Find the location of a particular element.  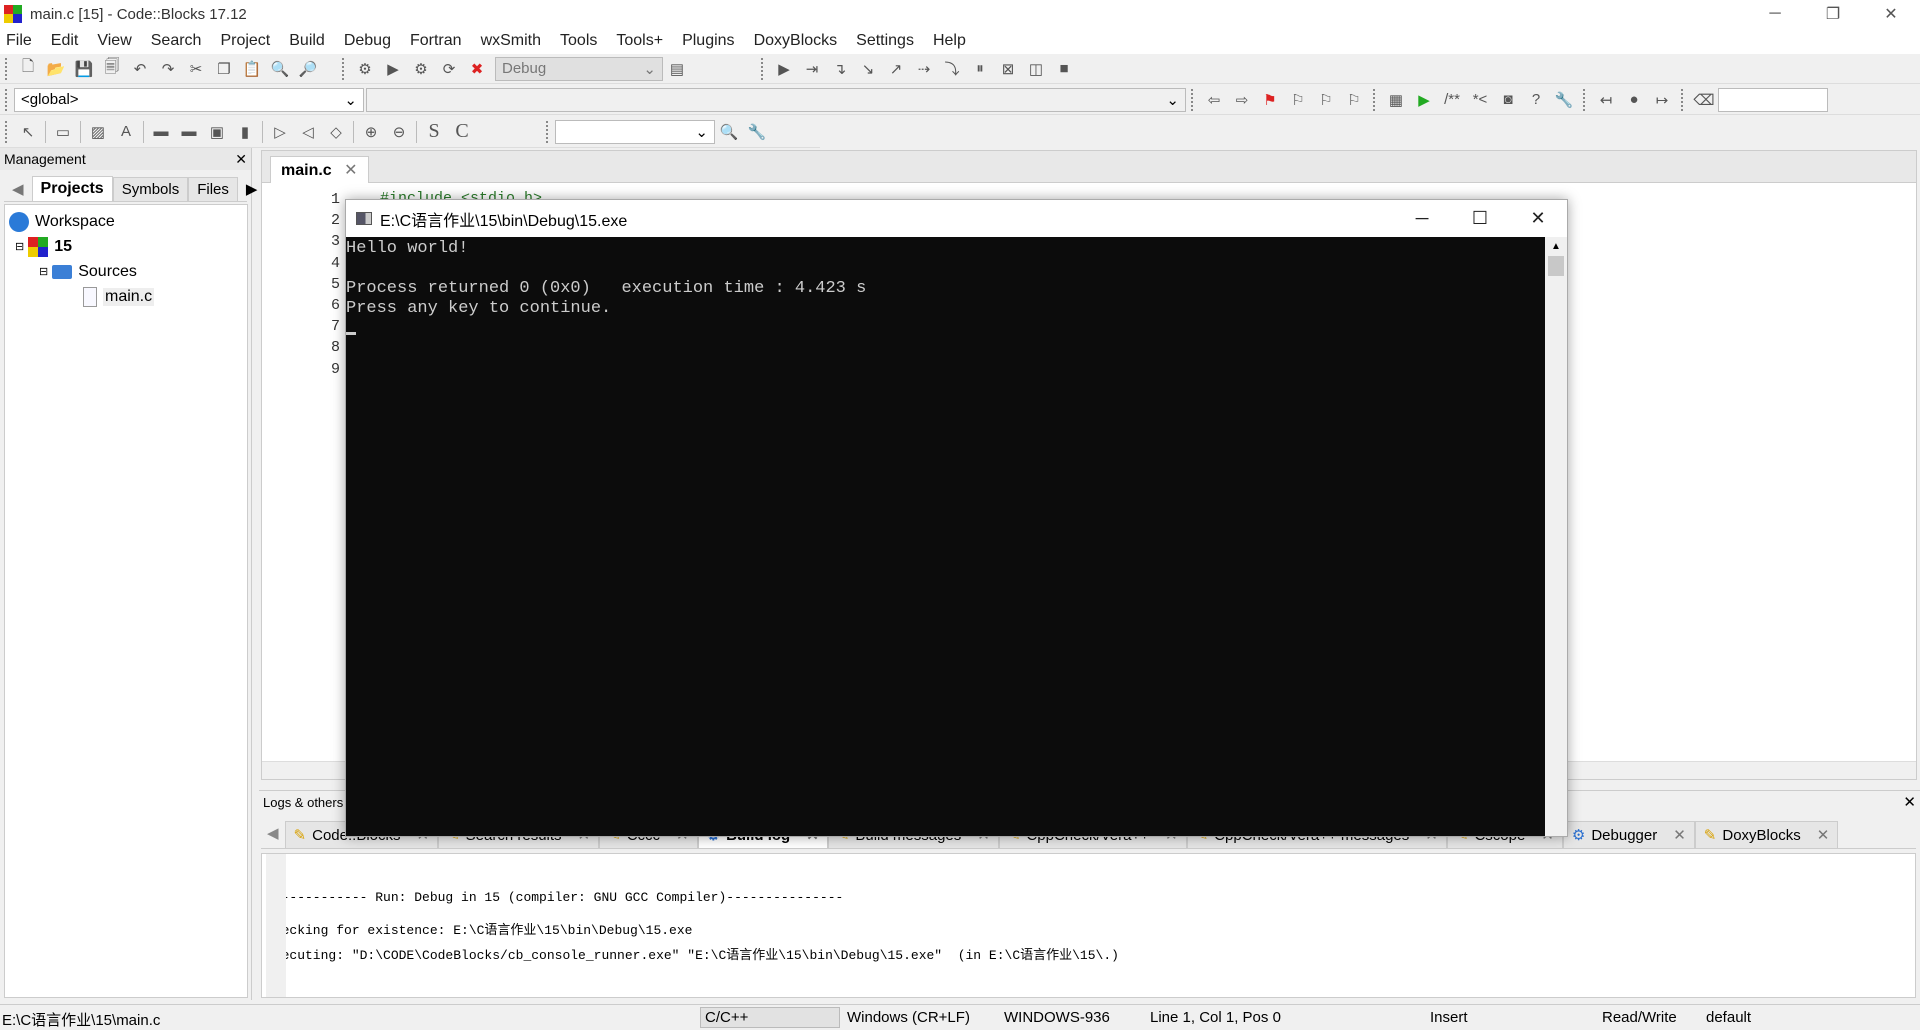

paste-icon: 📋 is located at coordinates (252, 69).